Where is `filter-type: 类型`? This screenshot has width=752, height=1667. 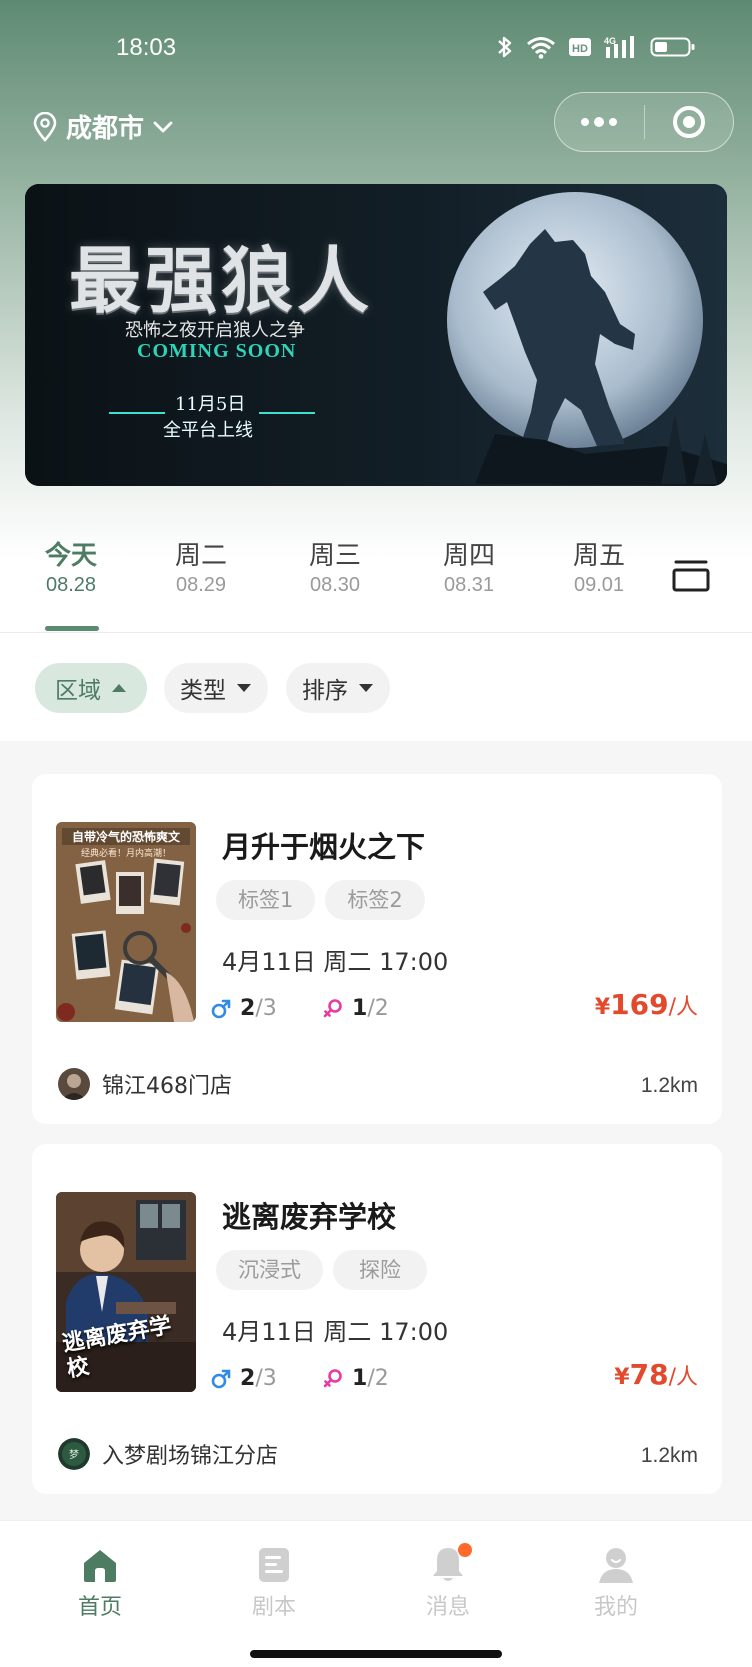
filter-type: 类型 is located at coordinates (216, 688).